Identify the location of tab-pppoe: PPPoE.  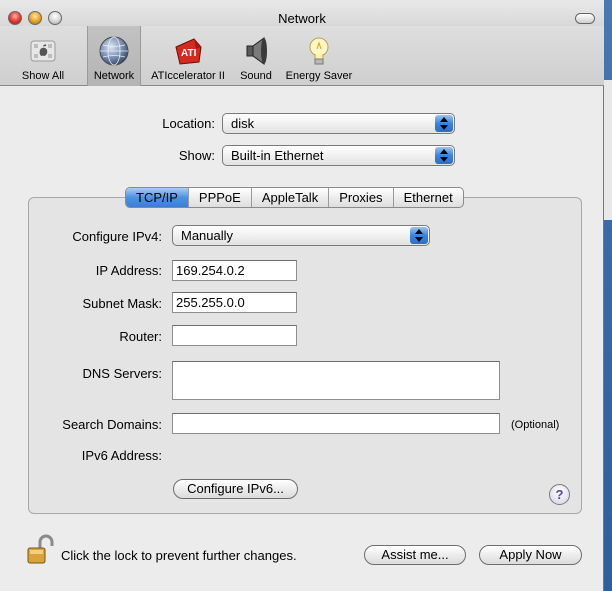
(220, 197).